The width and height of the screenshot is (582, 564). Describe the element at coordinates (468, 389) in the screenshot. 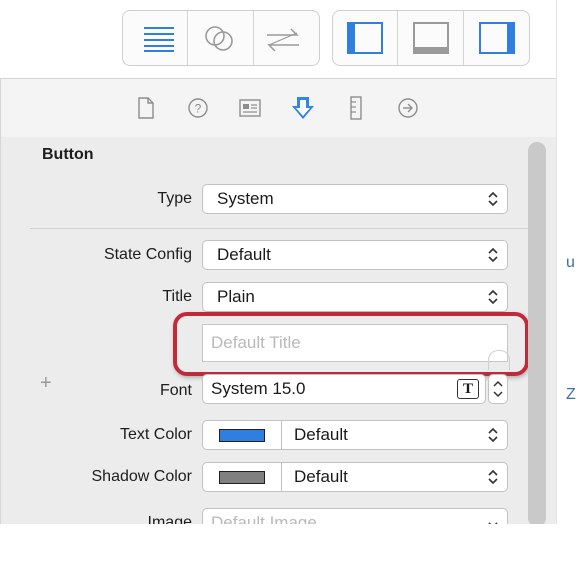

I see `font-picker-icon: T` at that location.